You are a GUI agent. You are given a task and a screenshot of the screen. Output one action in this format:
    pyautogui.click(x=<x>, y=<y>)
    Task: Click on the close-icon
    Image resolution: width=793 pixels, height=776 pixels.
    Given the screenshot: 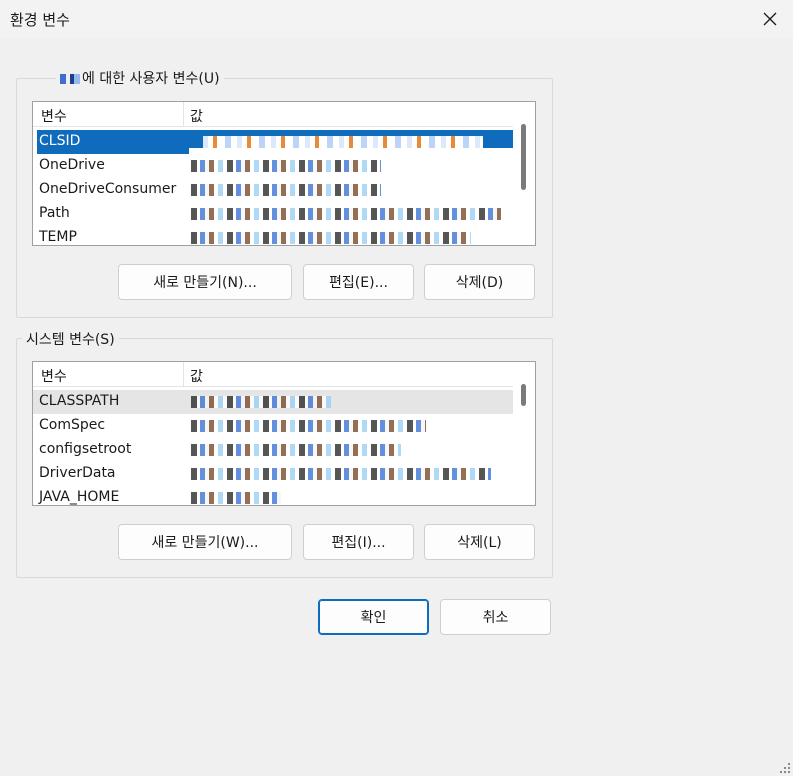 What is the action you would take?
    pyautogui.click(x=770, y=19)
    